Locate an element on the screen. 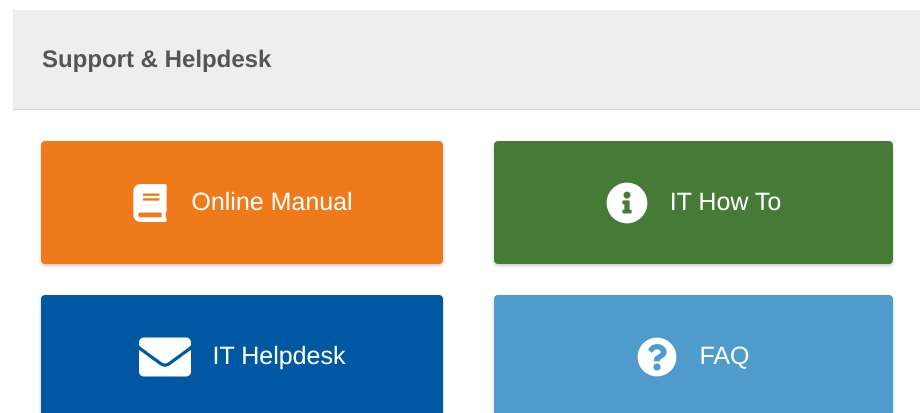 This screenshot has height=413, width=920. help-icon is located at coordinates (657, 356).